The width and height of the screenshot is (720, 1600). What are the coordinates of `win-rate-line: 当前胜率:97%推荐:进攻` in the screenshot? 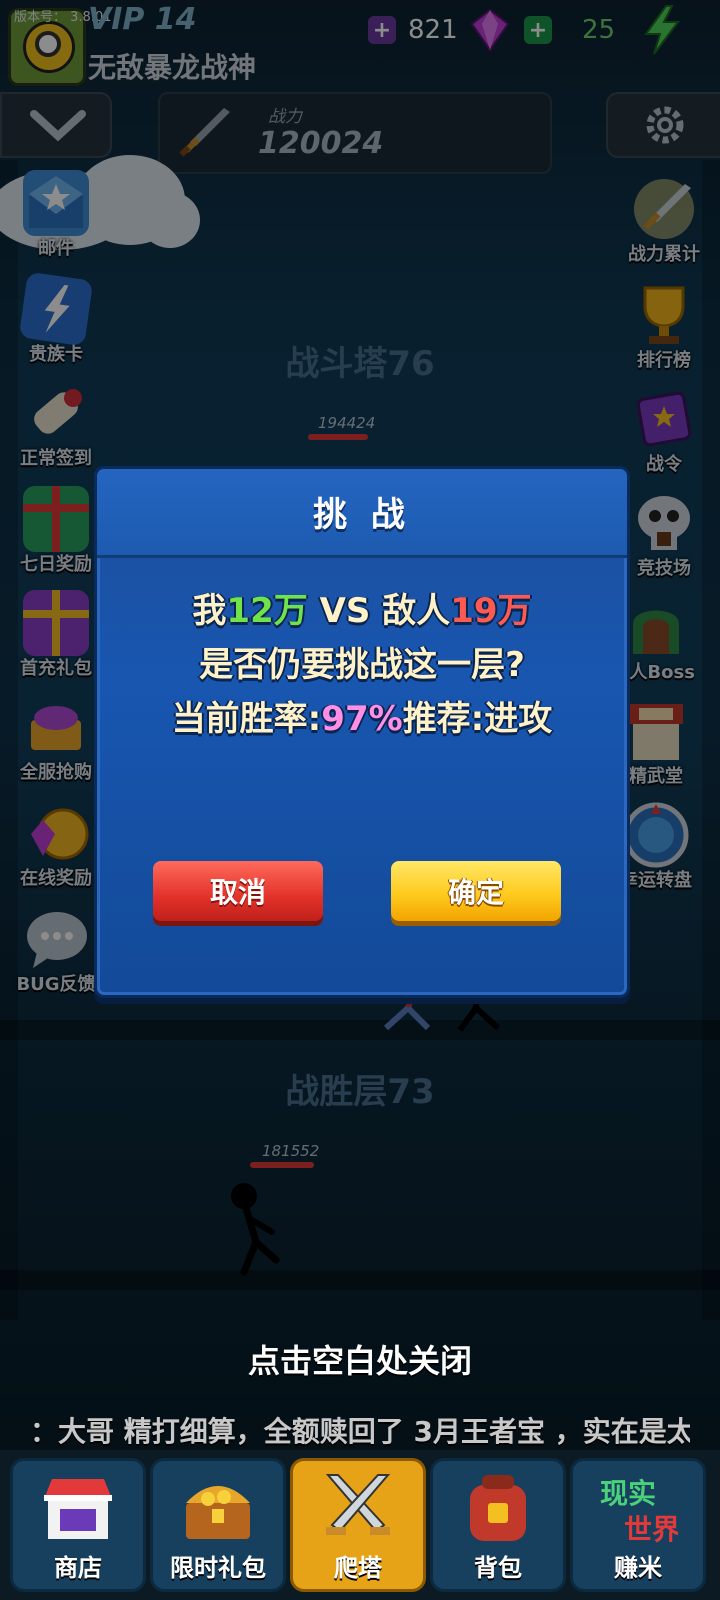 It's located at (362, 715).